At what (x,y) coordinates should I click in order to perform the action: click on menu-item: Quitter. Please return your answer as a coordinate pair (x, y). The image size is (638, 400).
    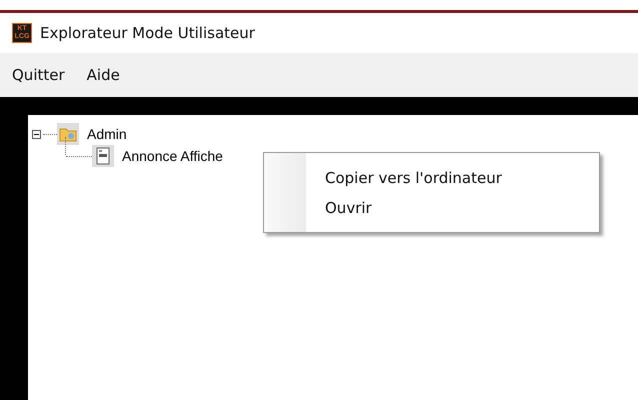
    Looking at the image, I should click on (38, 75).